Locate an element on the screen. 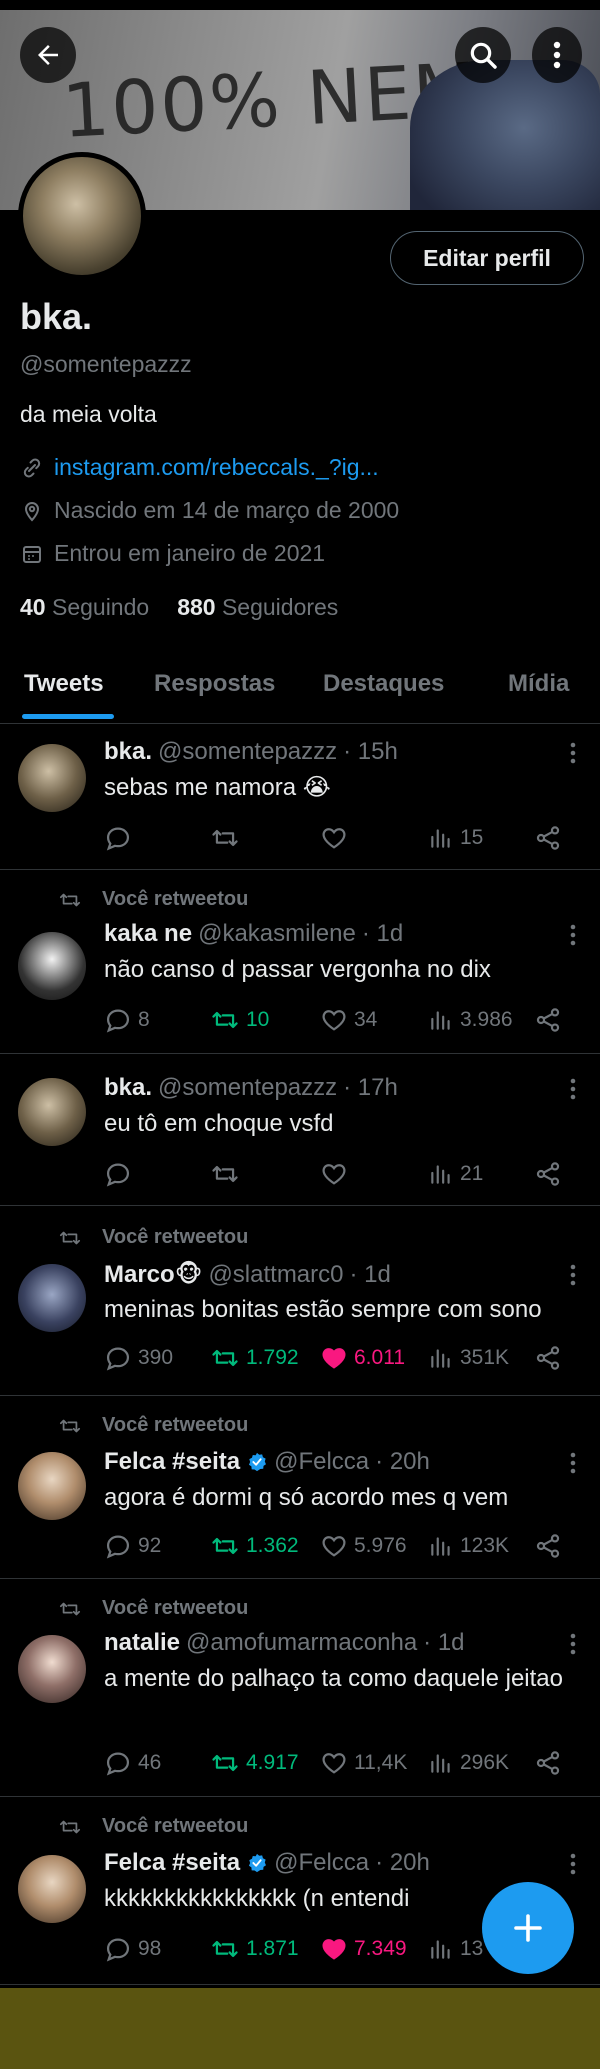 This screenshot has width=600, height=2069. following-stat: 40 Seguindo is located at coordinates (84, 607).